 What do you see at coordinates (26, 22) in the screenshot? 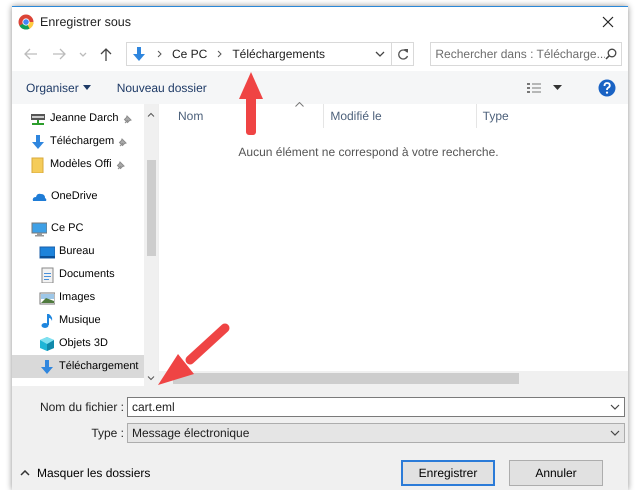
I see `browser-logo-icon` at bounding box center [26, 22].